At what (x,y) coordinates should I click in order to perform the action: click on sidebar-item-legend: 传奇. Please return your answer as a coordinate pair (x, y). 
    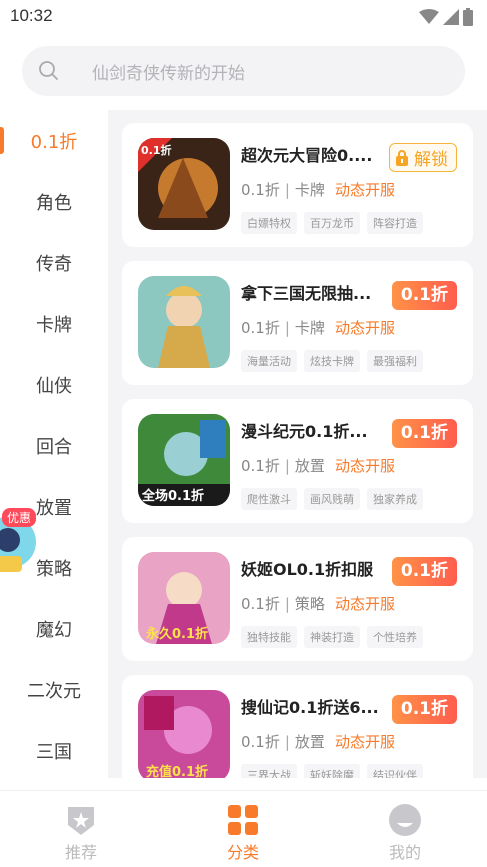
    Looking at the image, I should click on (54, 262).